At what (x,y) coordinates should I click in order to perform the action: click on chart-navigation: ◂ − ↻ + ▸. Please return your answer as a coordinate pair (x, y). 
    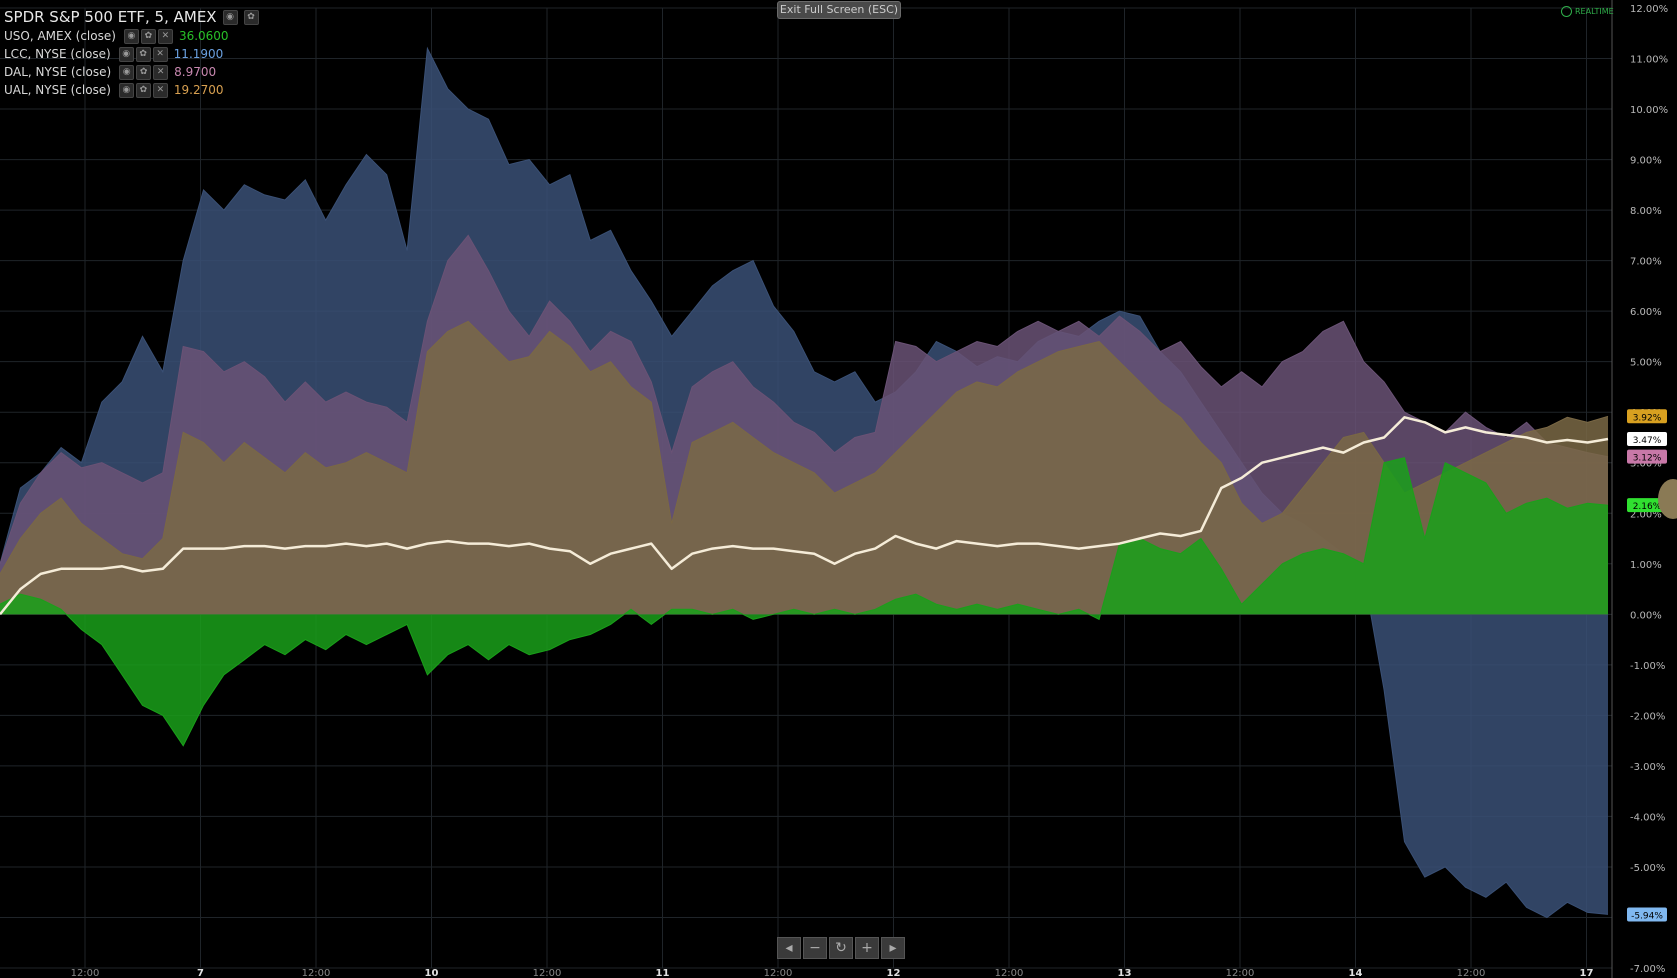
    Looking at the image, I should click on (841, 948).